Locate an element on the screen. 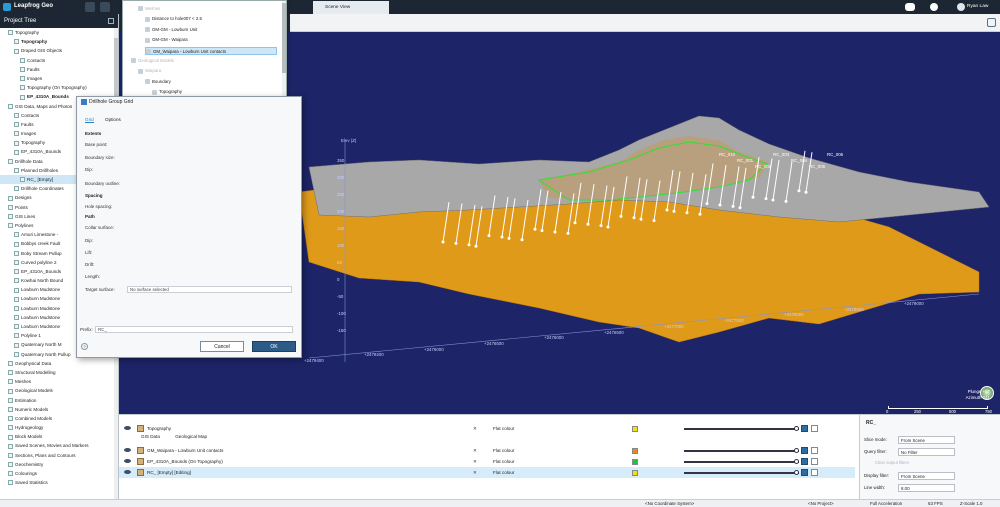 The image size is (1000, 507). shape-list-row: RC_ [Empty] [Editing] ✕ Flat colour is located at coordinates (487, 472).